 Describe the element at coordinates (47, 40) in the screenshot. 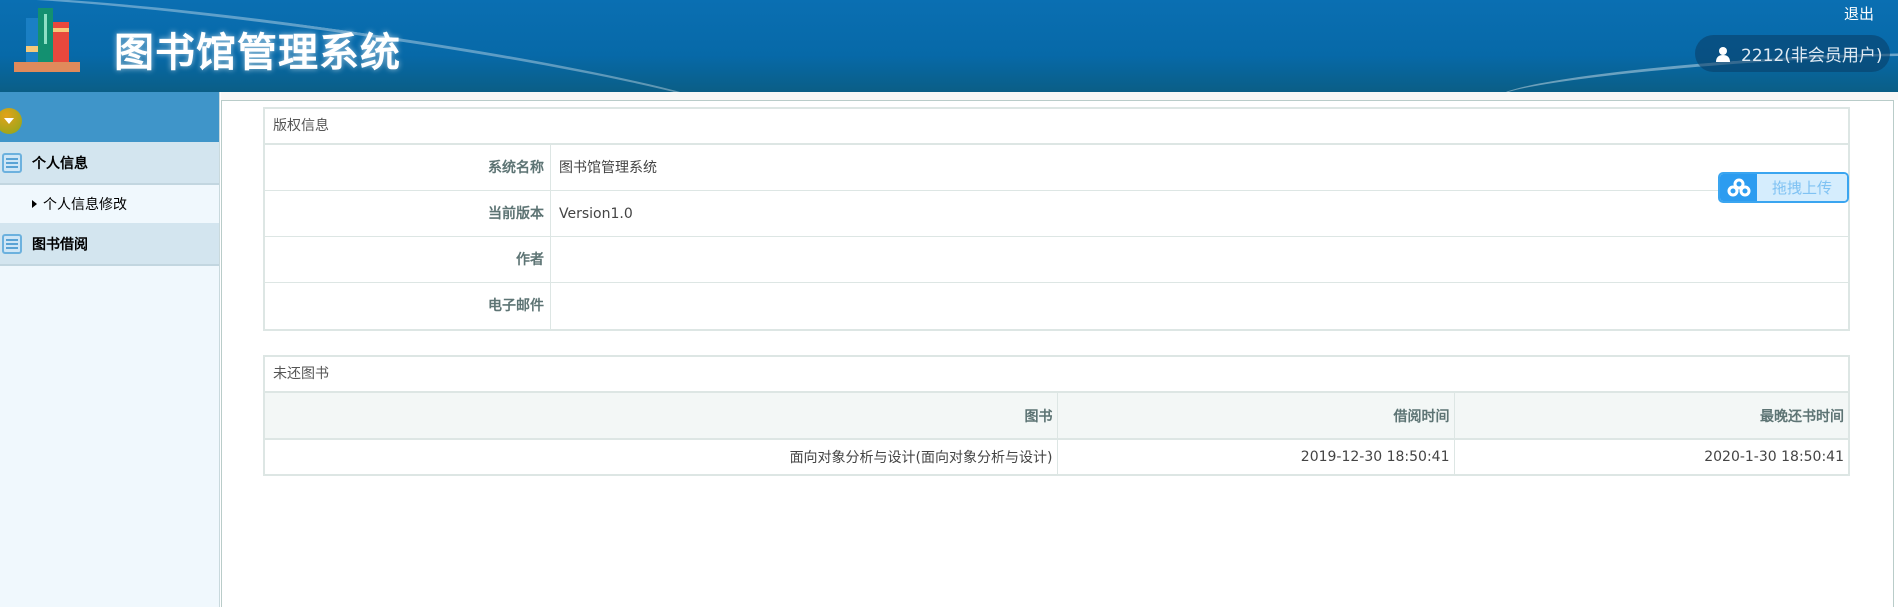

I see `books-logo-icon` at that location.